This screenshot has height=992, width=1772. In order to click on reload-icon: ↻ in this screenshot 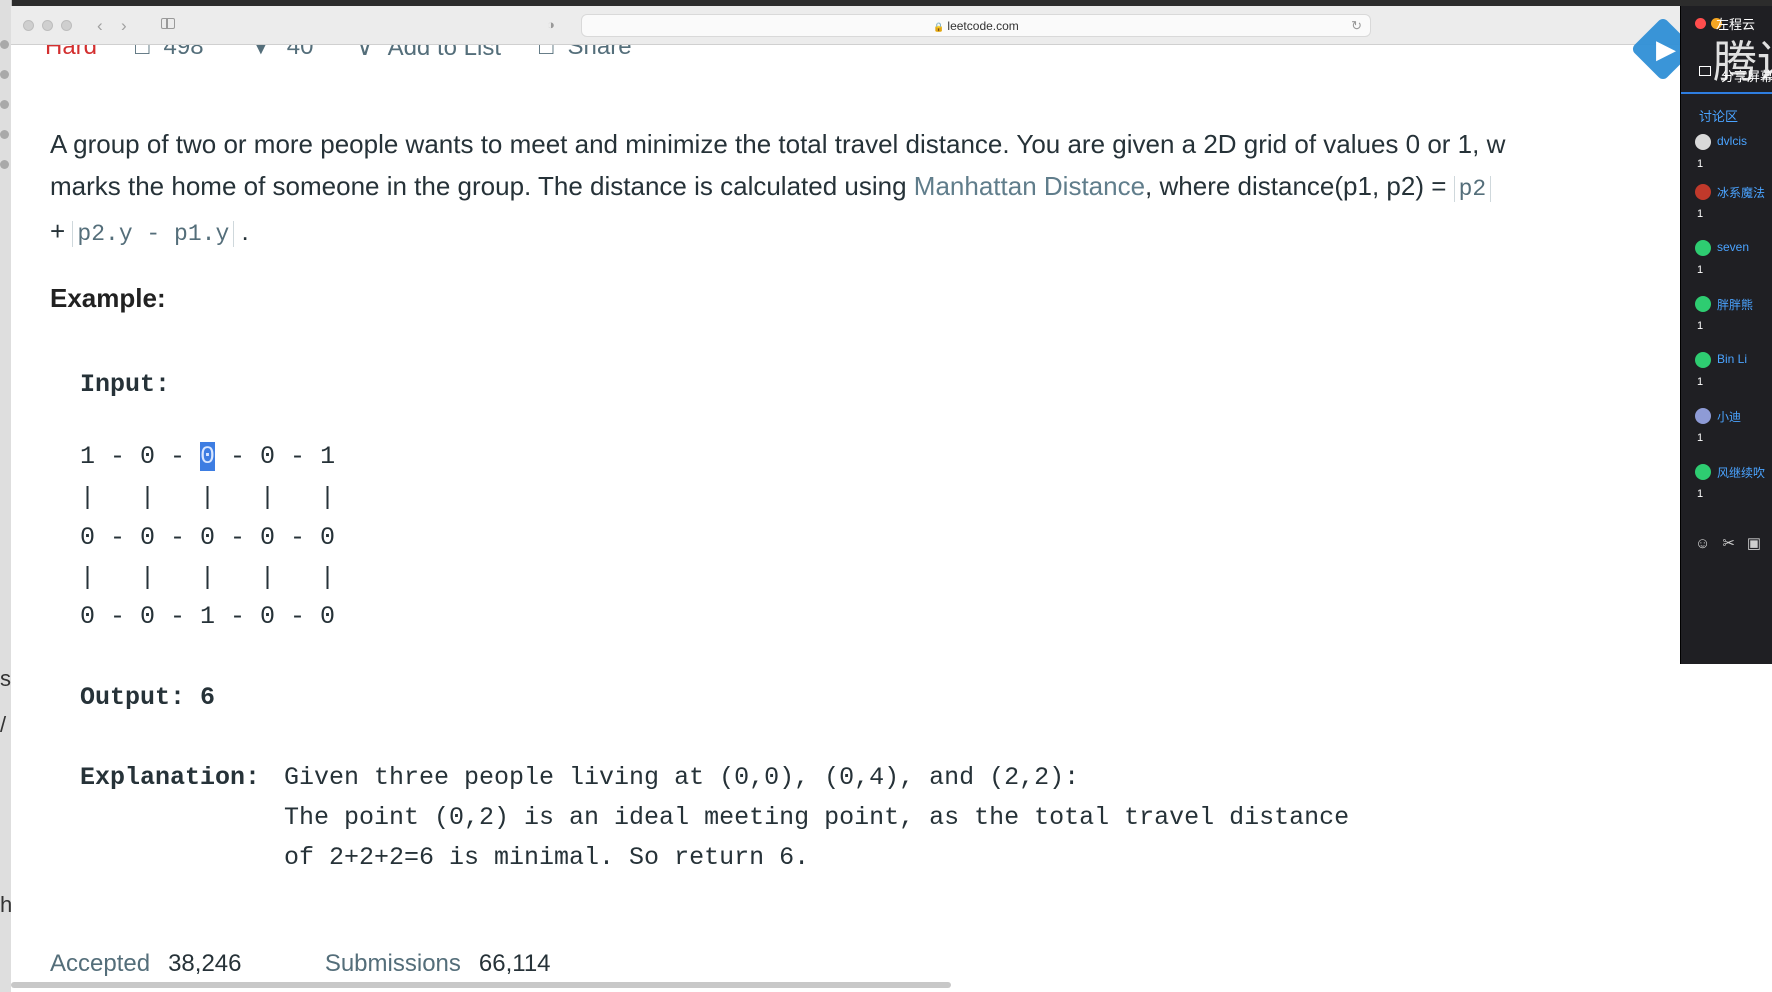, I will do `click(1356, 26)`.